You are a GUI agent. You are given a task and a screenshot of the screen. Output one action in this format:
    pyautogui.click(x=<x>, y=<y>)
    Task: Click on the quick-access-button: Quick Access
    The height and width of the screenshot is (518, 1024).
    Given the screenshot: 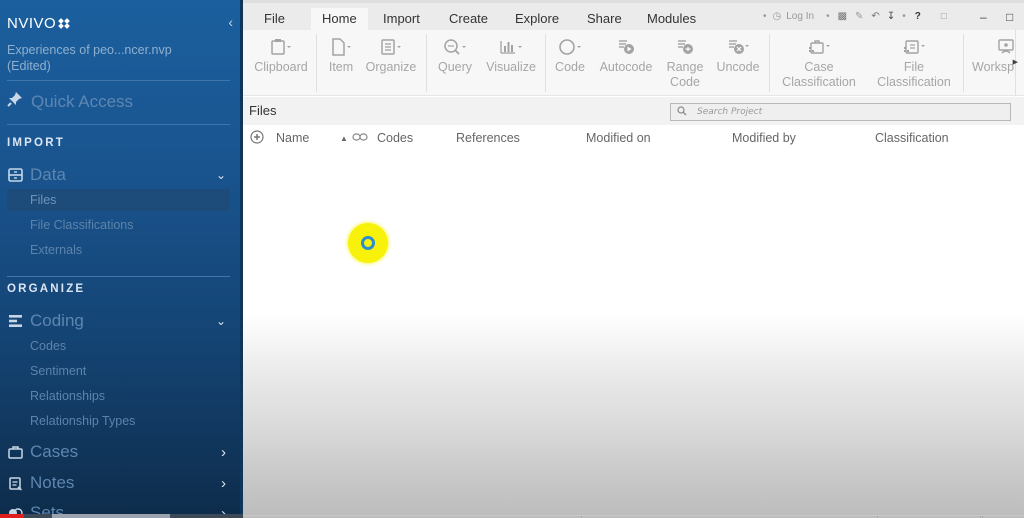 What is the action you would take?
    pyautogui.click(x=70, y=101)
    